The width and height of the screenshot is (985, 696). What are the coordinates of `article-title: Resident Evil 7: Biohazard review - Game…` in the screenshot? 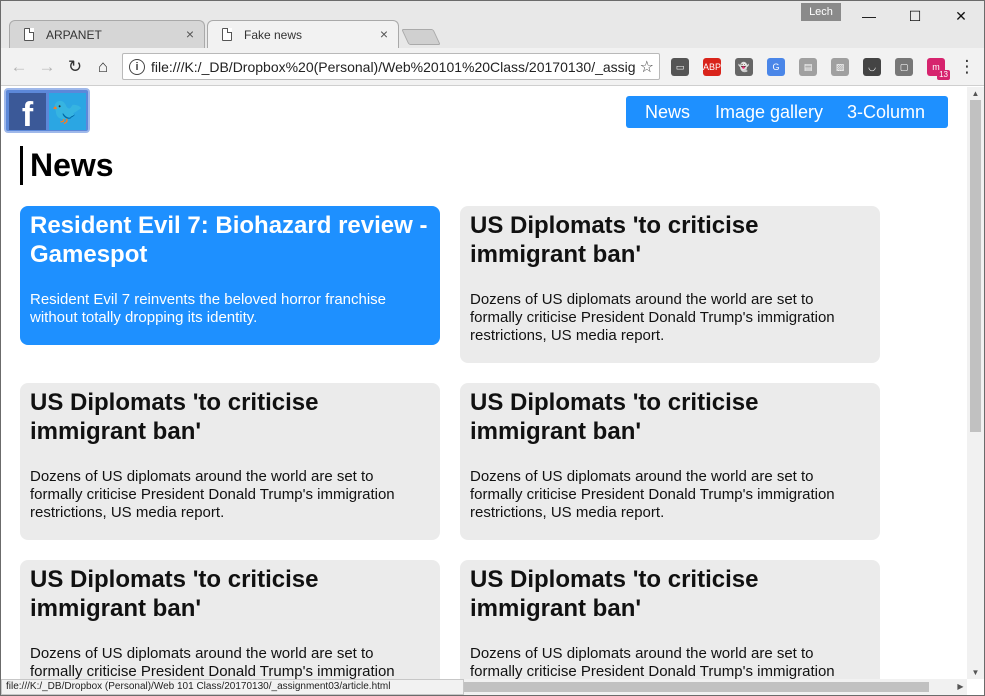 It's located at (230, 240).